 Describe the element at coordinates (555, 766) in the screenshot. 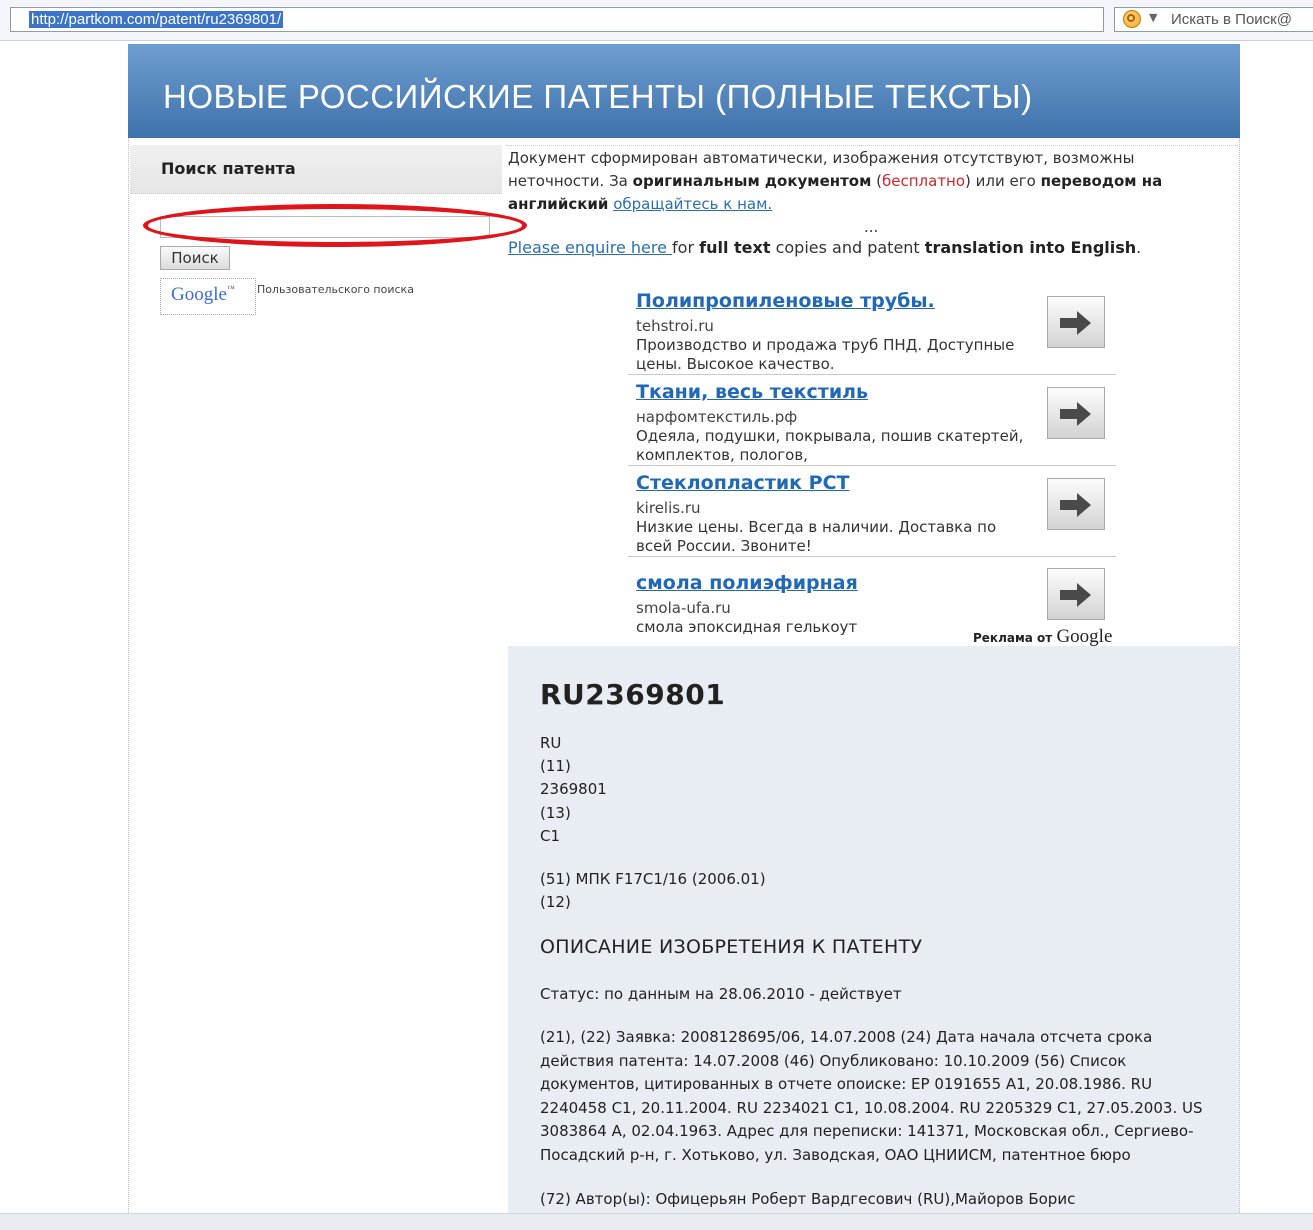

I see `bib-code-11: (11)` at that location.